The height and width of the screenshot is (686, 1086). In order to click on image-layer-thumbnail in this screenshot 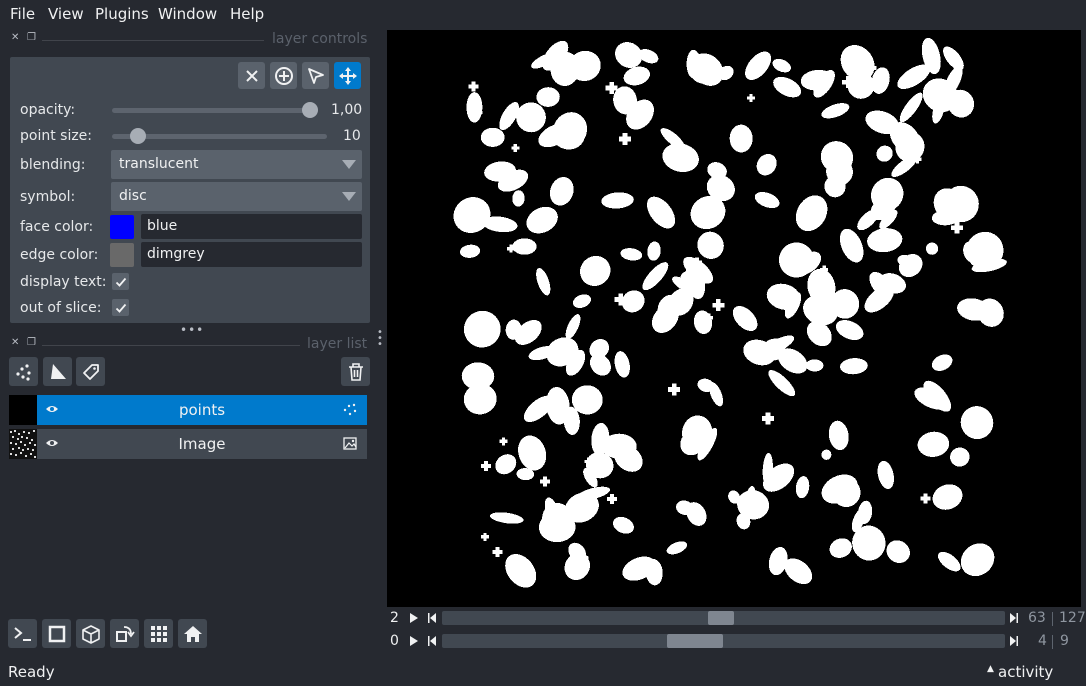, I will do `click(23, 444)`.